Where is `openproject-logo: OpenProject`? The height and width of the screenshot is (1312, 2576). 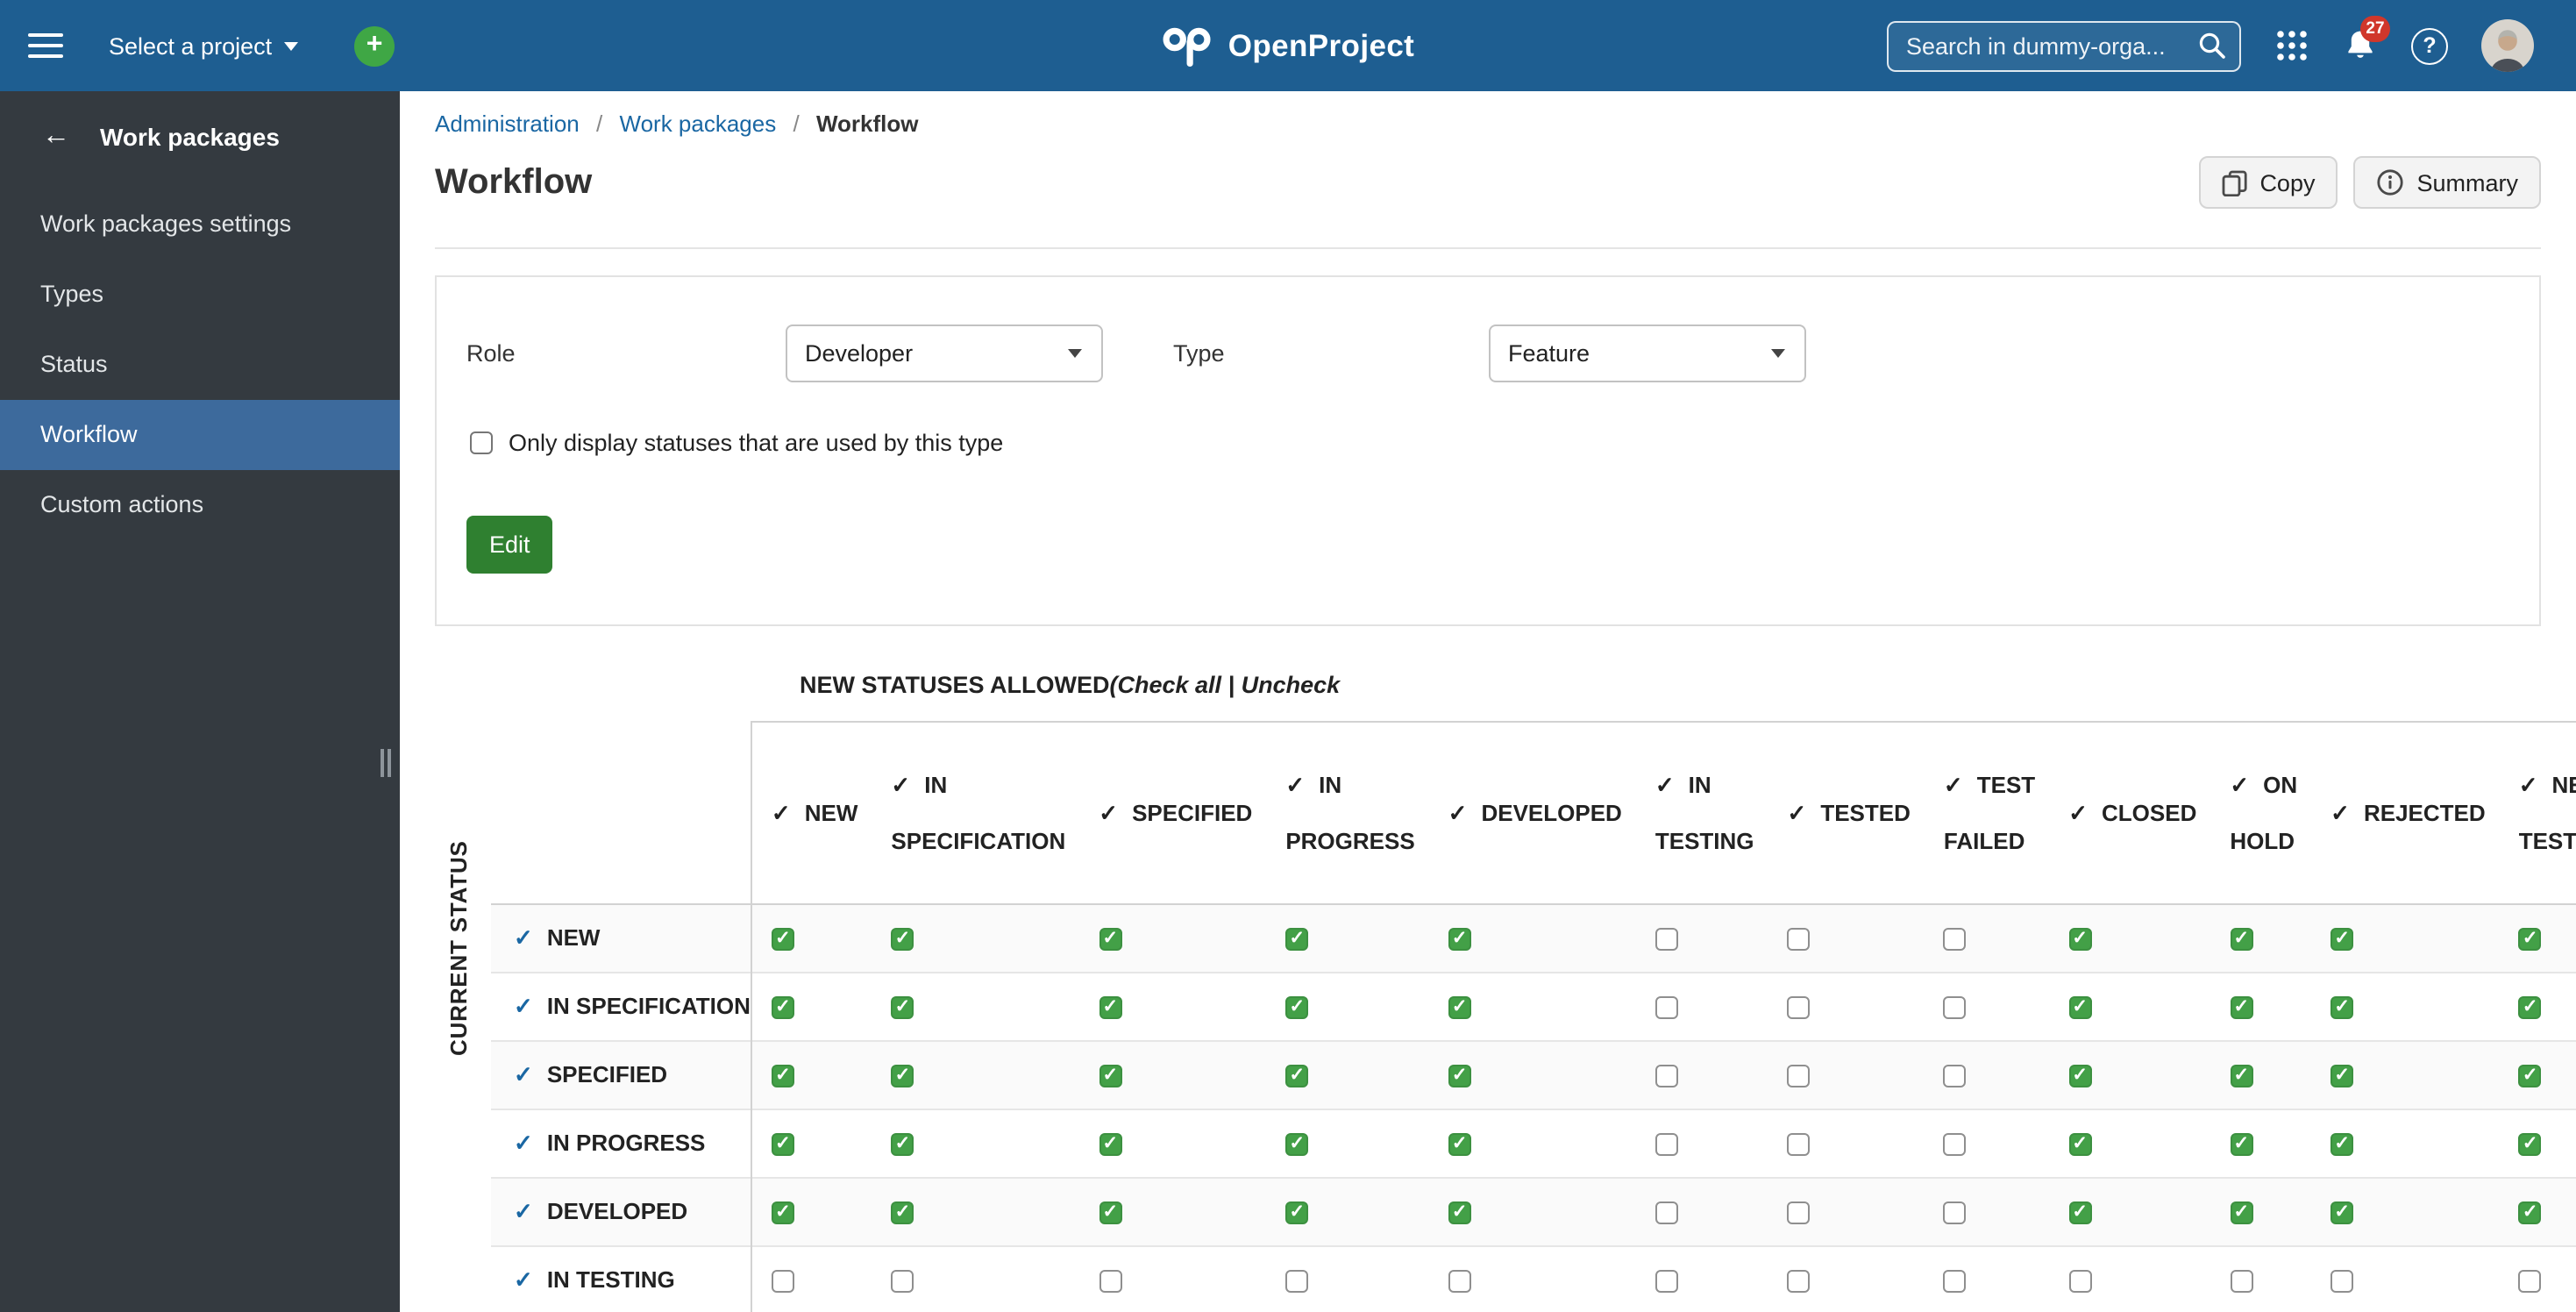 openproject-logo: OpenProject is located at coordinates (1288, 45).